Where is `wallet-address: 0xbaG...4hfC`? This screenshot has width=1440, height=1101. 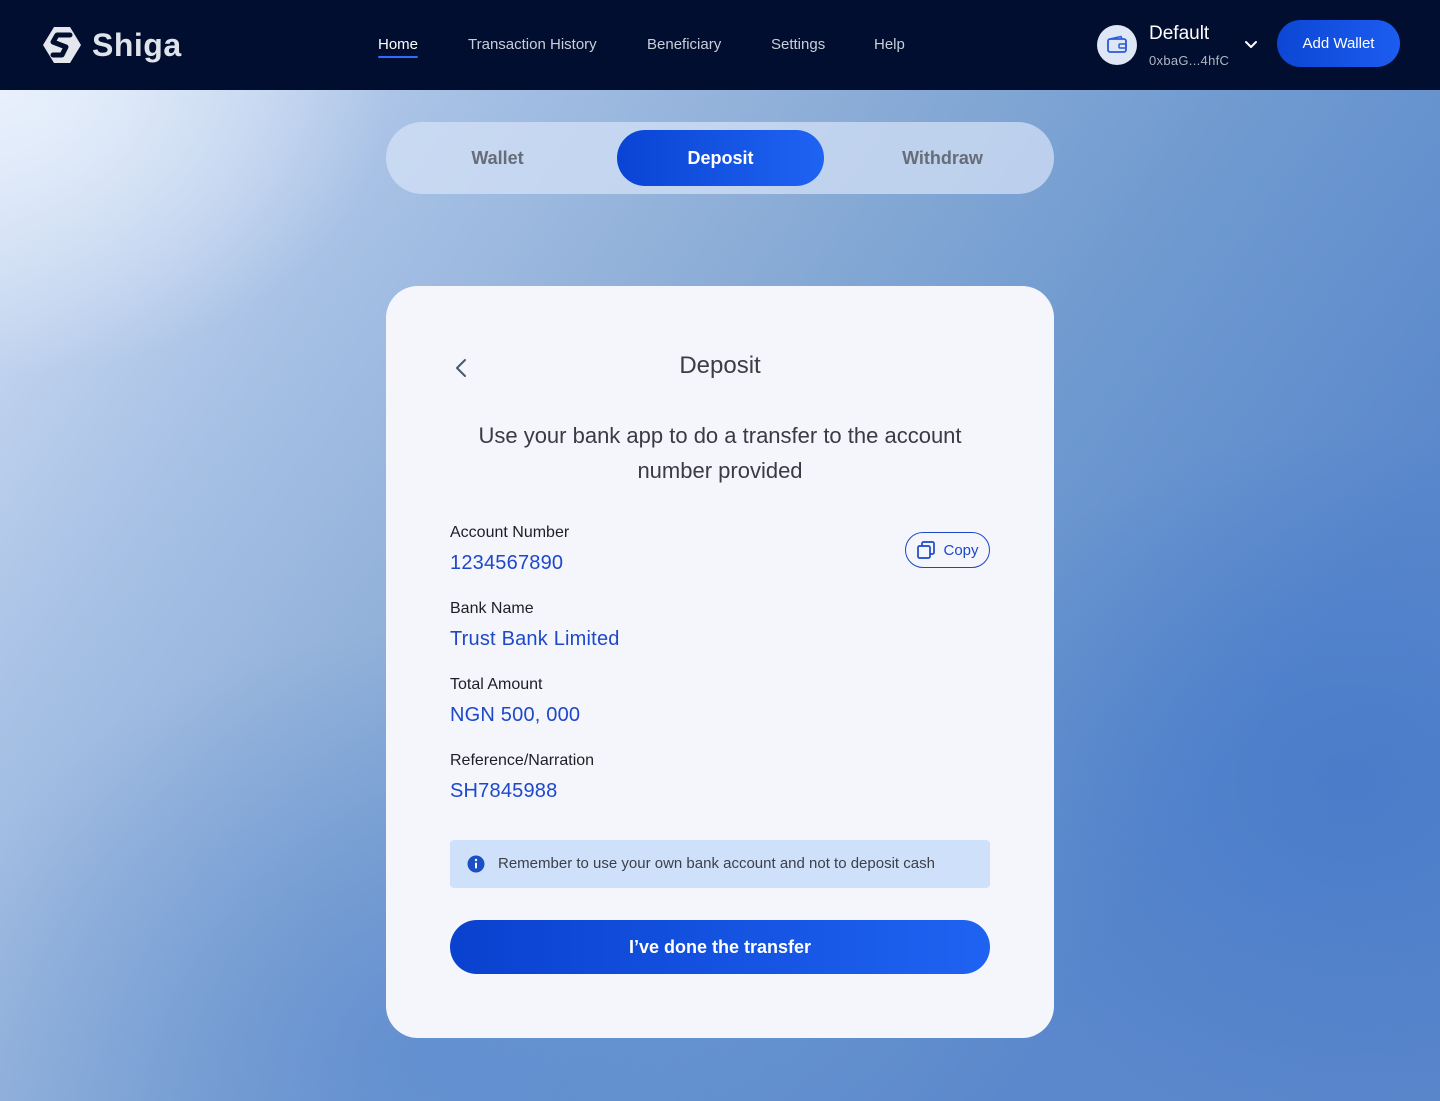
wallet-address: 0xbaG...4hfC is located at coordinates (1189, 60).